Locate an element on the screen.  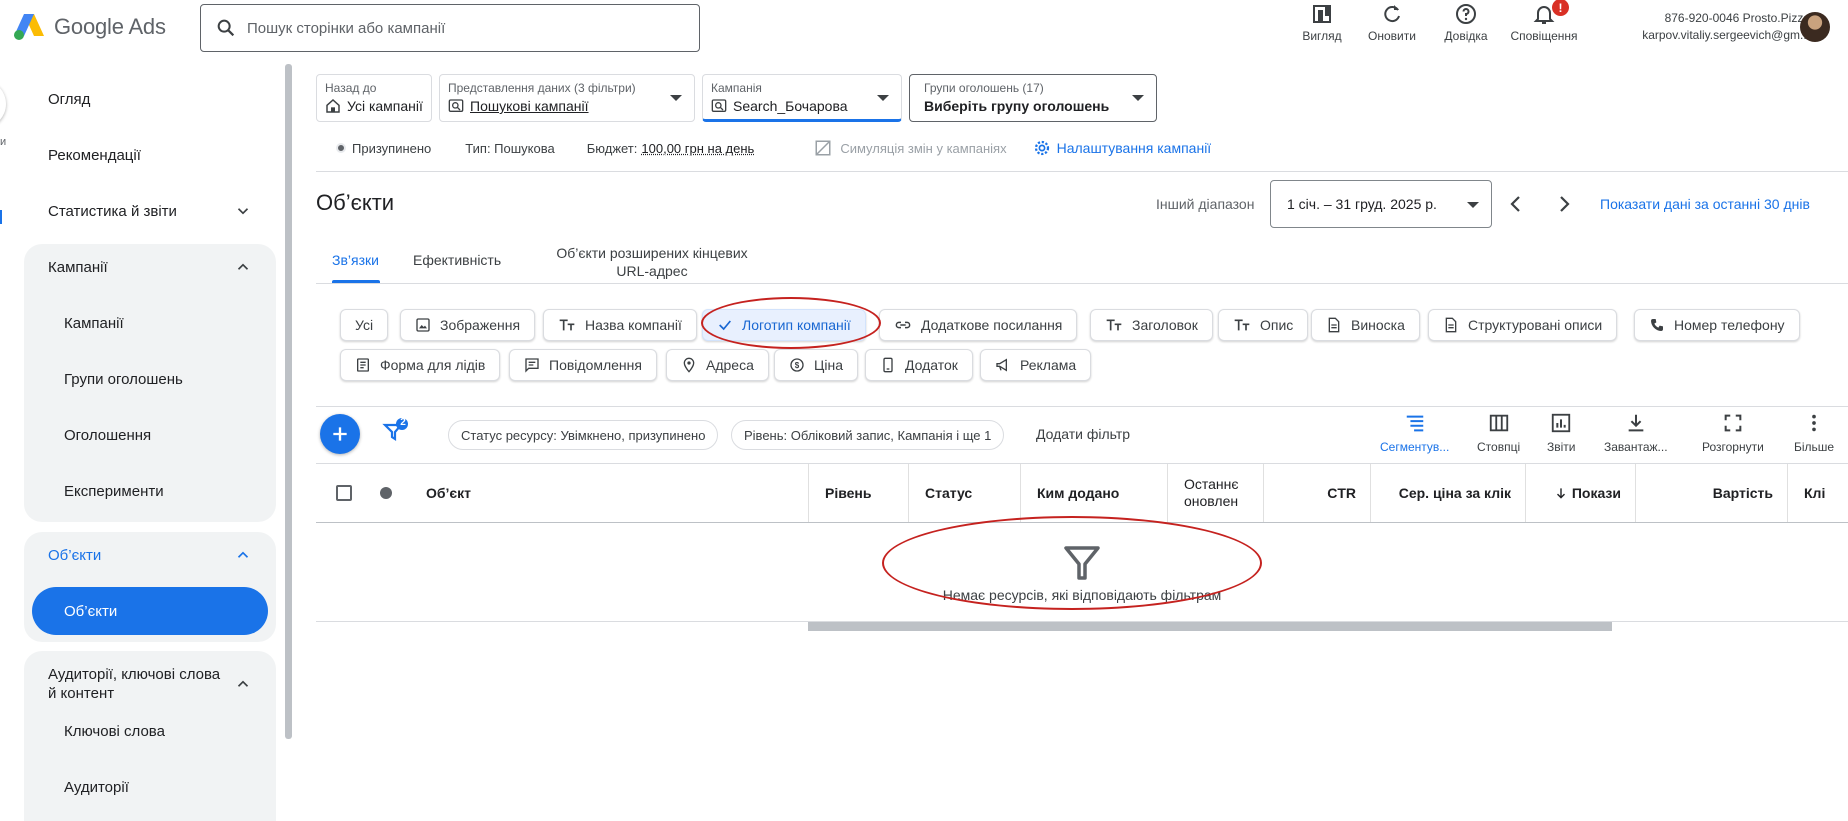
chip-price: $ Ціна is located at coordinates (816, 365).